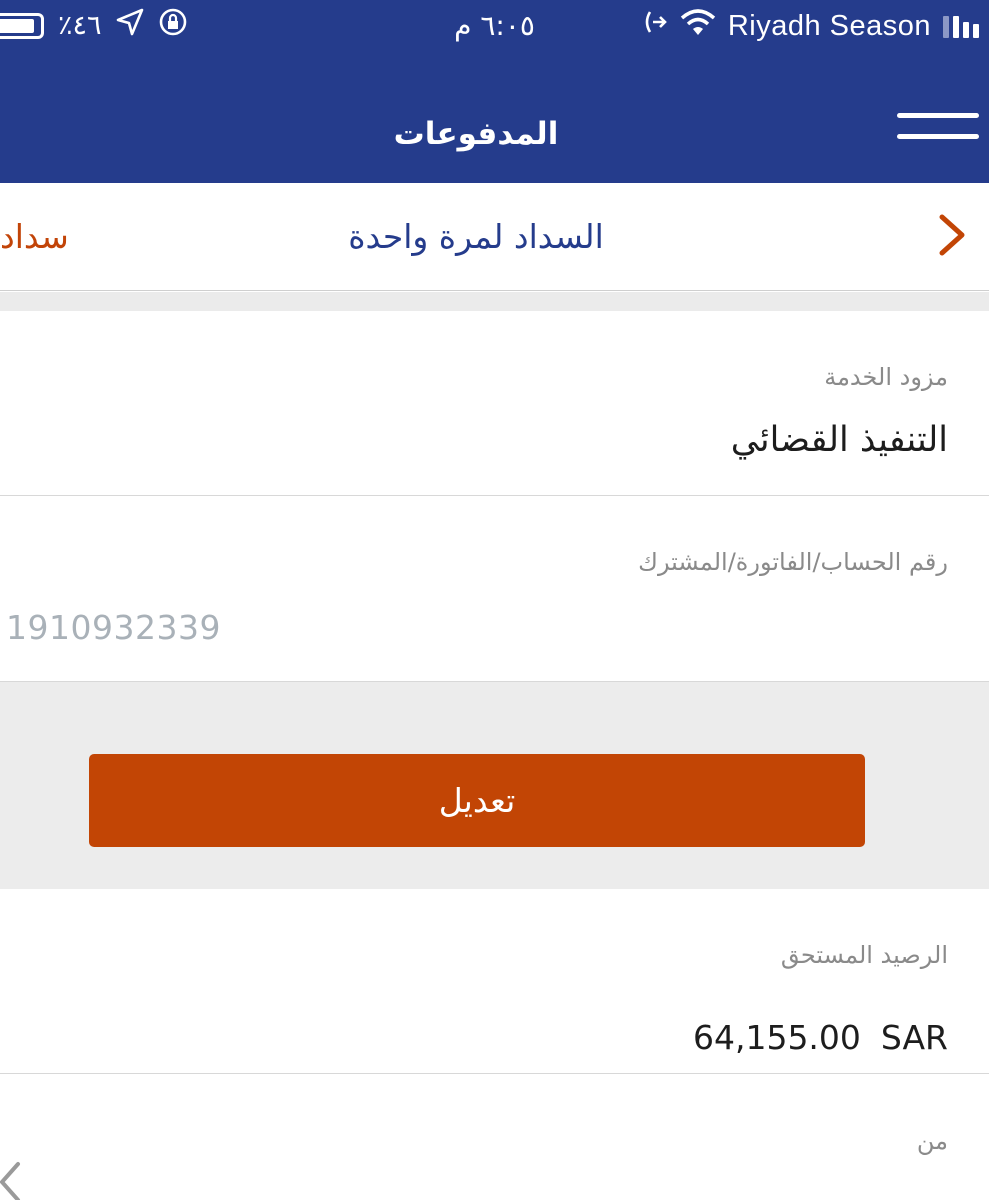 The height and width of the screenshot is (1200, 989). I want to click on chevron-left-icon, so click(12, 1180).